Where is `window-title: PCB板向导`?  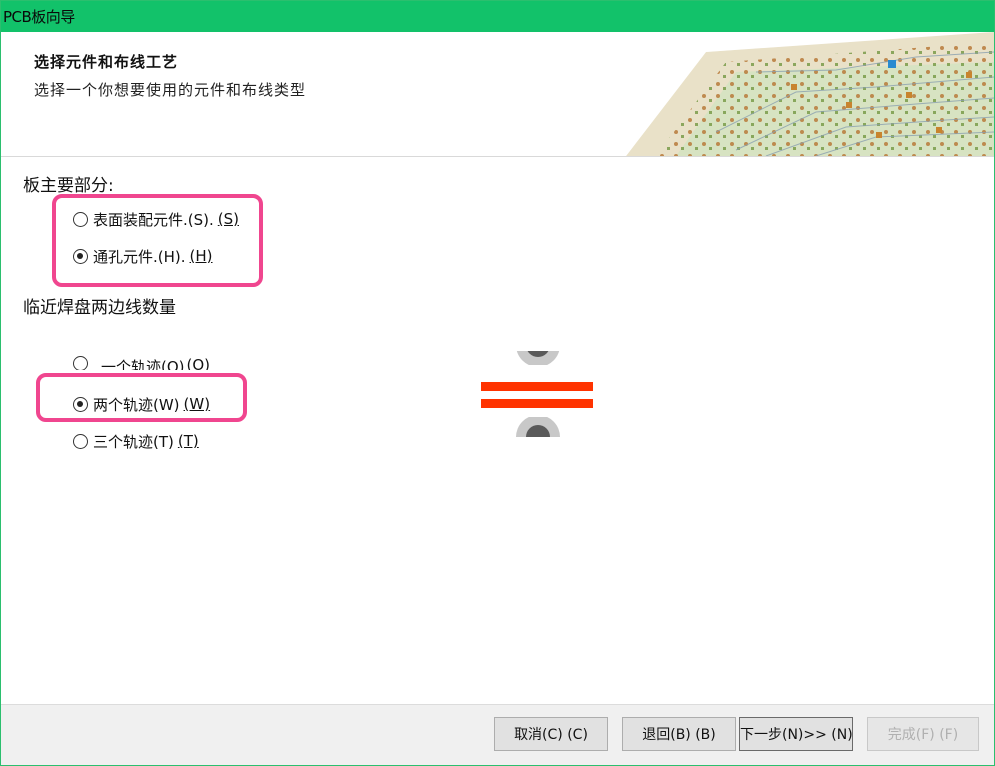 window-title: PCB板向导 is located at coordinates (39, 17).